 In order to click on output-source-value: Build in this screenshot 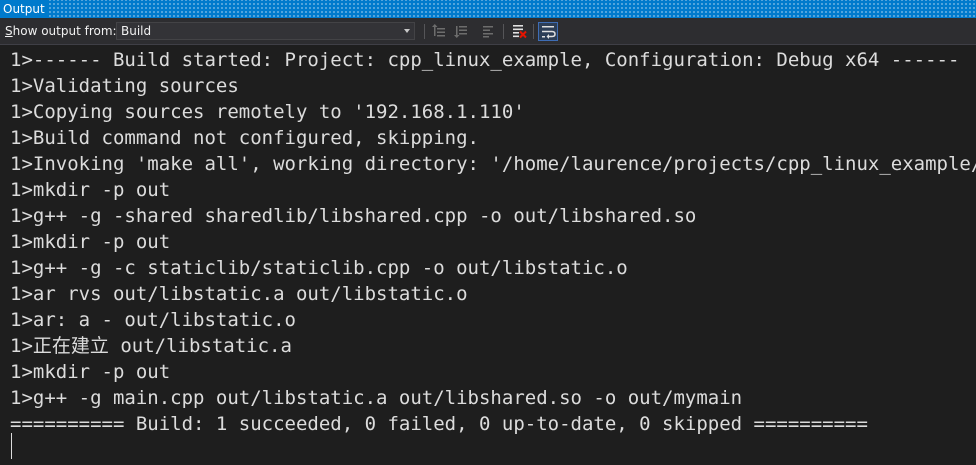, I will do `click(136, 31)`.